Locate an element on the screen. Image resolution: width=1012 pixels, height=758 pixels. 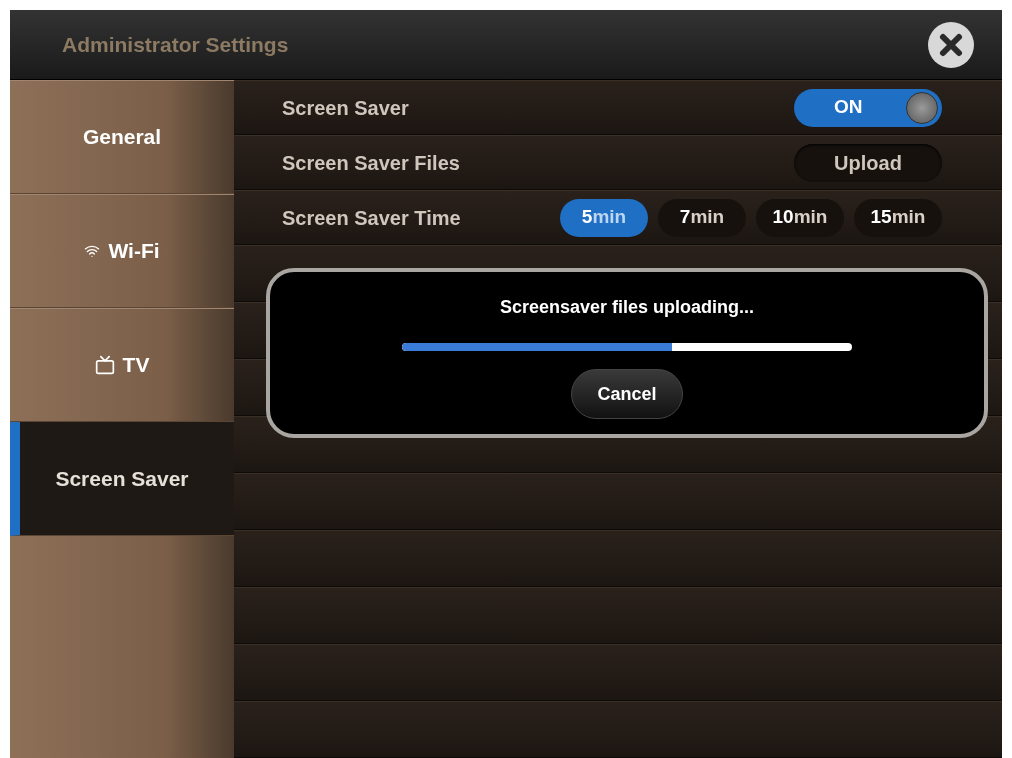
wifi-icon is located at coordinates (92, 251).